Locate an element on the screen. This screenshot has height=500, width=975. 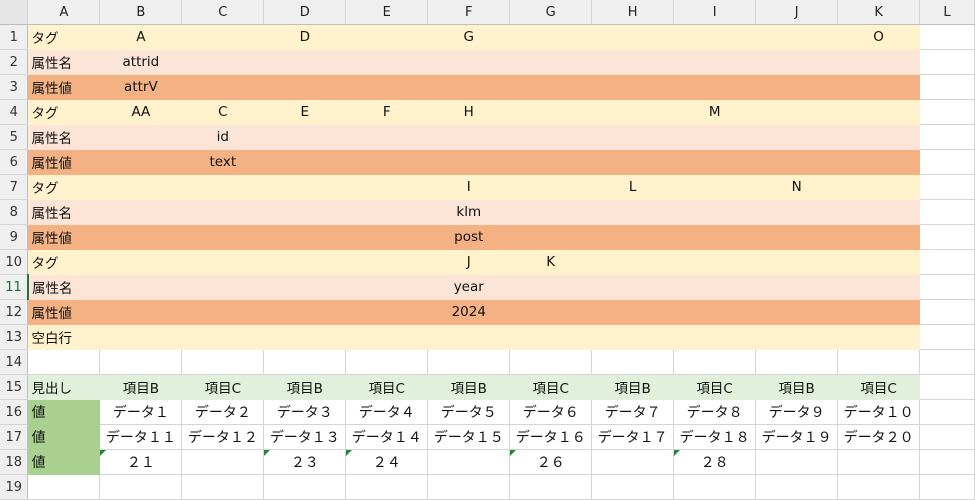
cell-b7 is located at coordinates (141, 187).